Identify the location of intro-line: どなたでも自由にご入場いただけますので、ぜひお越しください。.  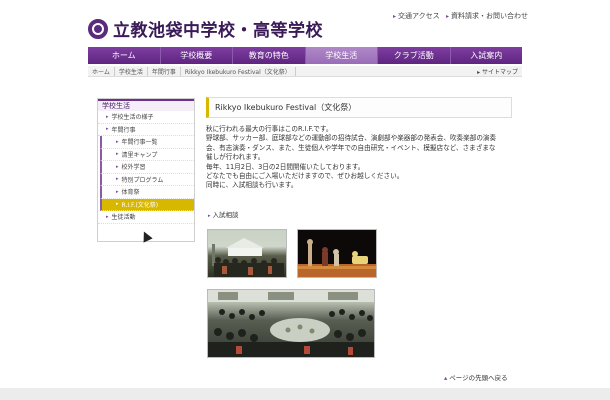
(305, 176).